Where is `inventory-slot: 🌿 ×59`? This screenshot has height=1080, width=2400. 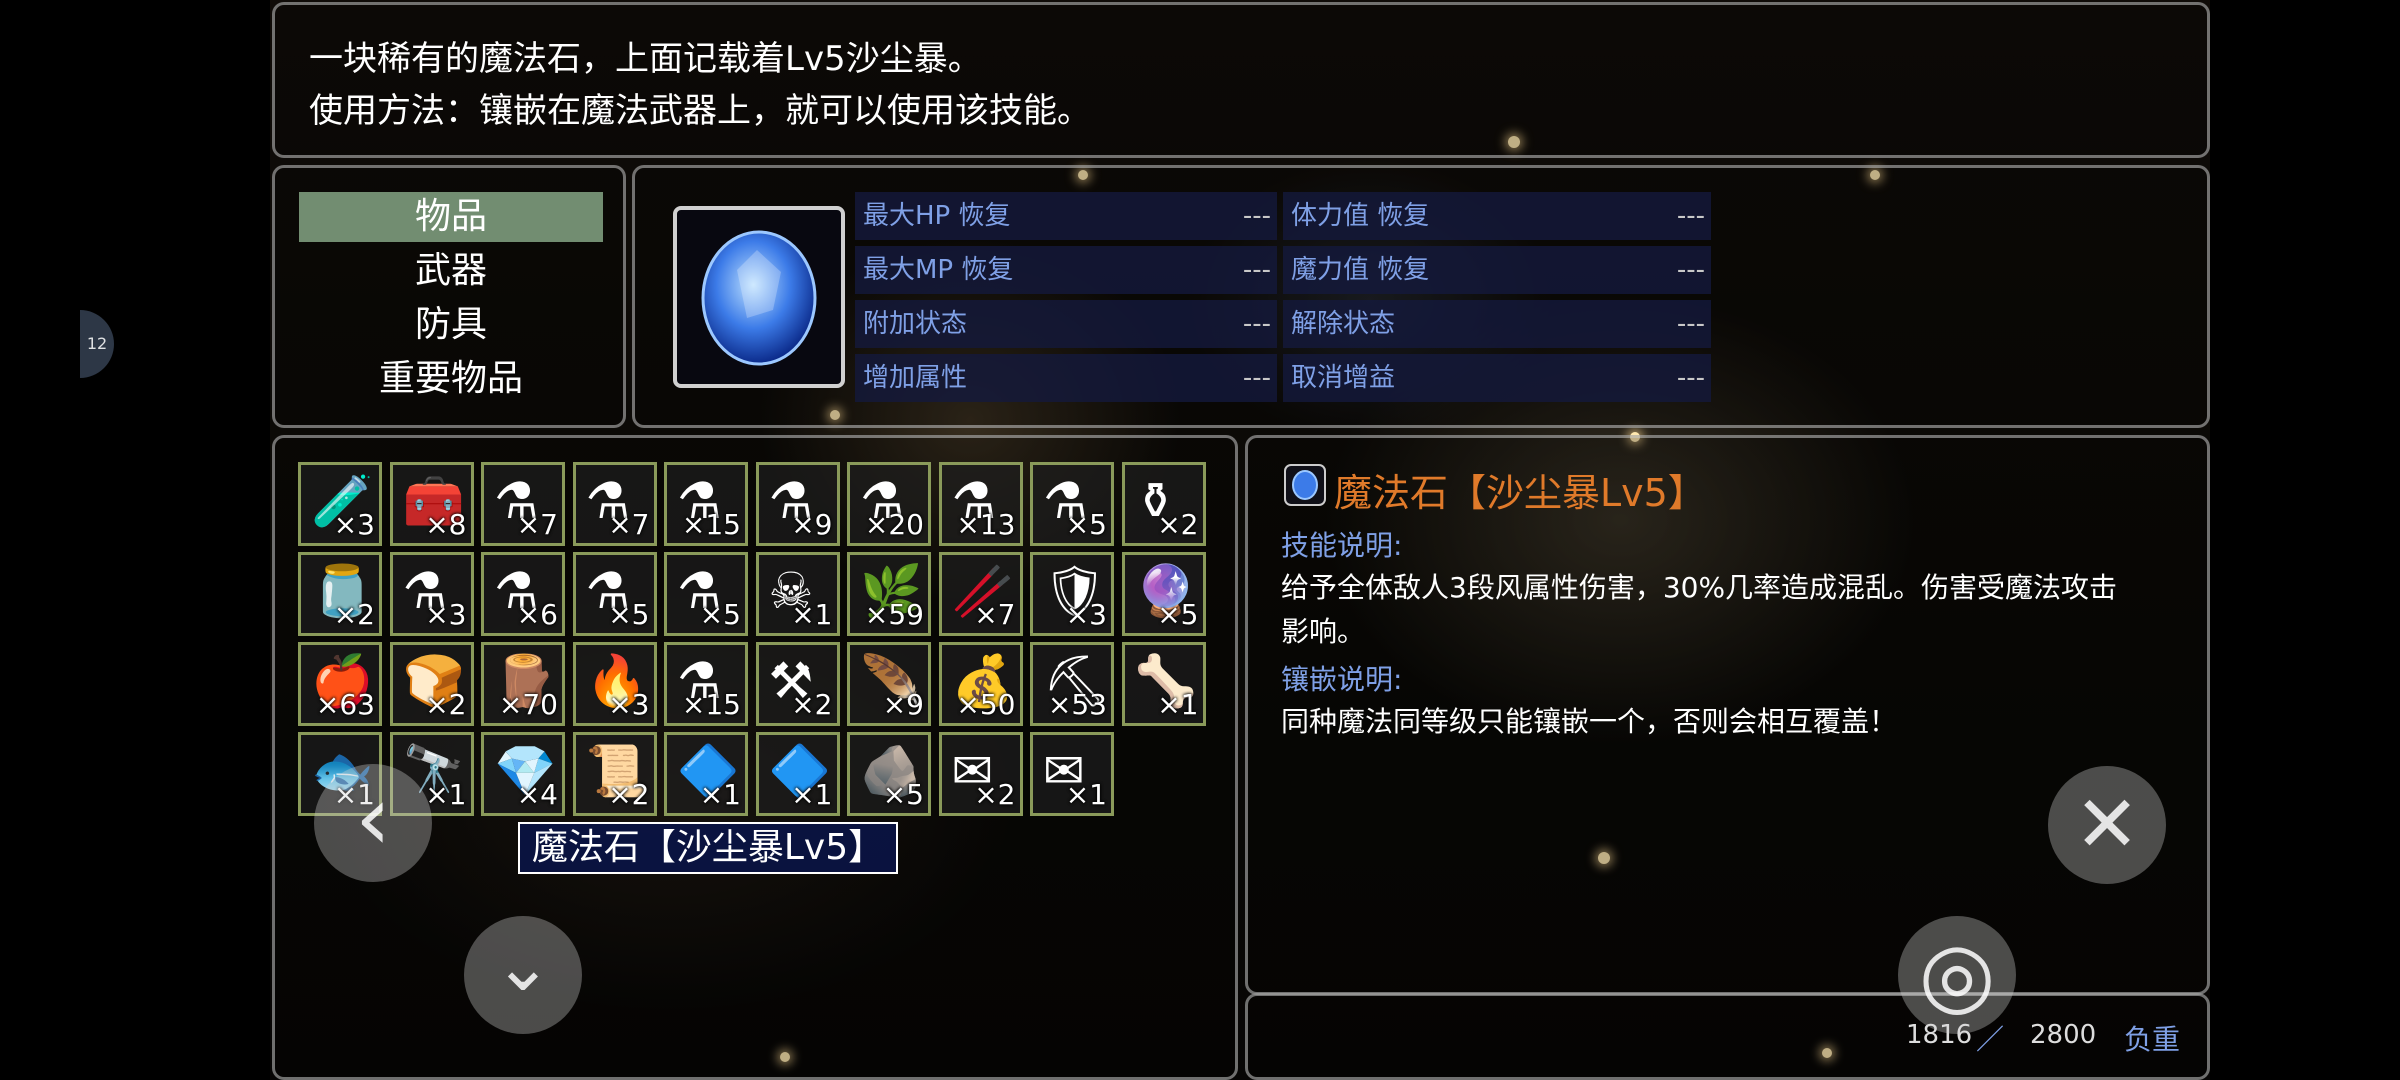
inventory-slot: 🌿 ×59 is located at coordinates (889, 594).